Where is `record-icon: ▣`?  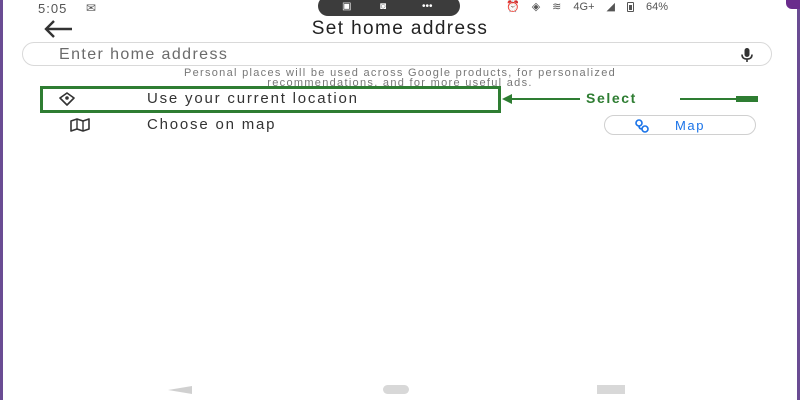 record-icon: ▣ is located at coordinates (346, 6).